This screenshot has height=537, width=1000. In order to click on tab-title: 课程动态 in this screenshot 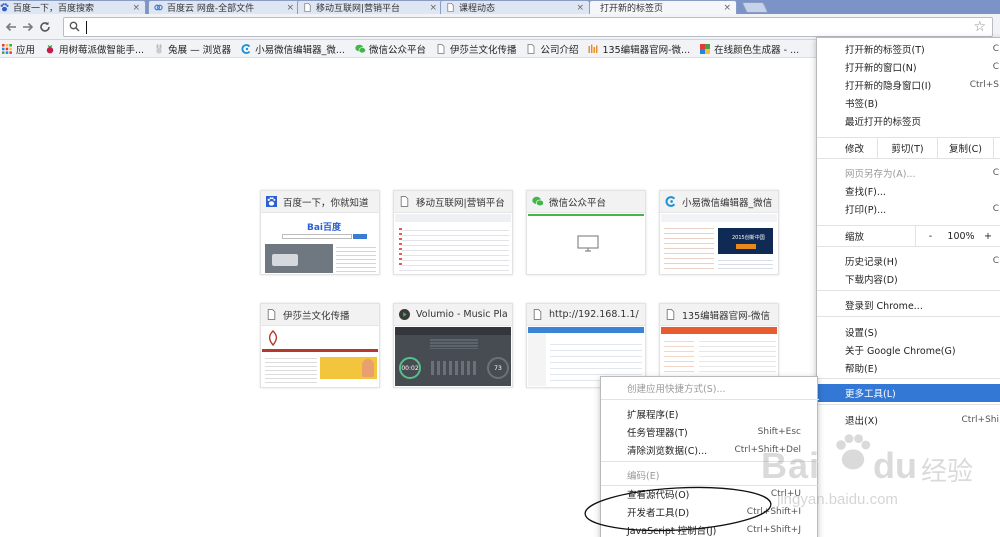, I will do `click(477, 9)`.